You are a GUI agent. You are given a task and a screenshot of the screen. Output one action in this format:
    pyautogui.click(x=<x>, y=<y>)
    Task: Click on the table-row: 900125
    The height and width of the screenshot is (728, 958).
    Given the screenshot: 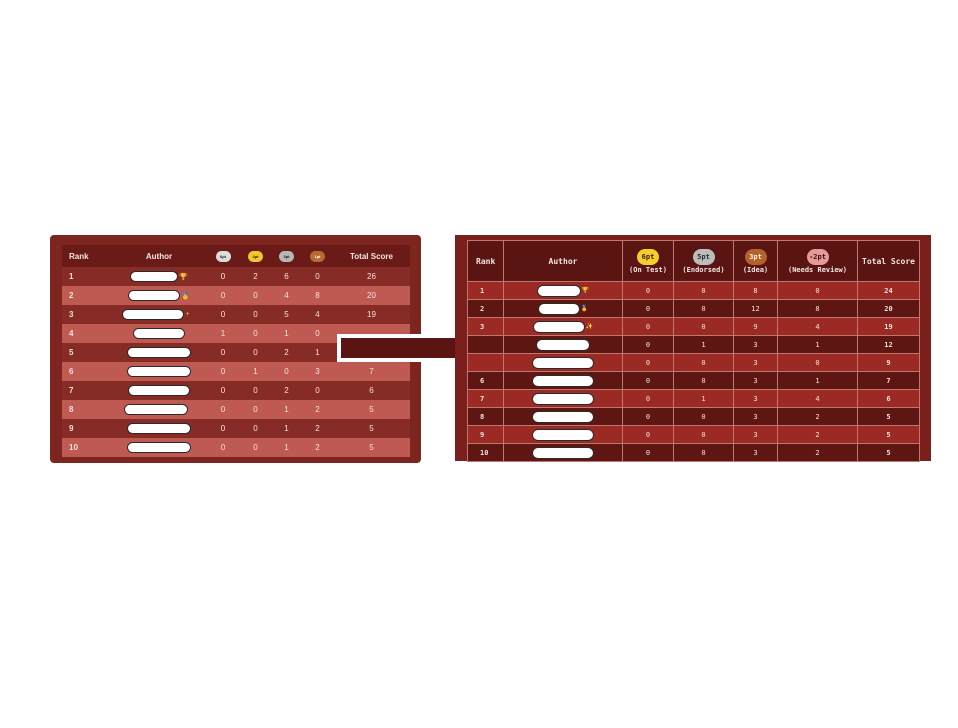 What is the action you would take?
    pyautogui.click(x=236, y=428)
    